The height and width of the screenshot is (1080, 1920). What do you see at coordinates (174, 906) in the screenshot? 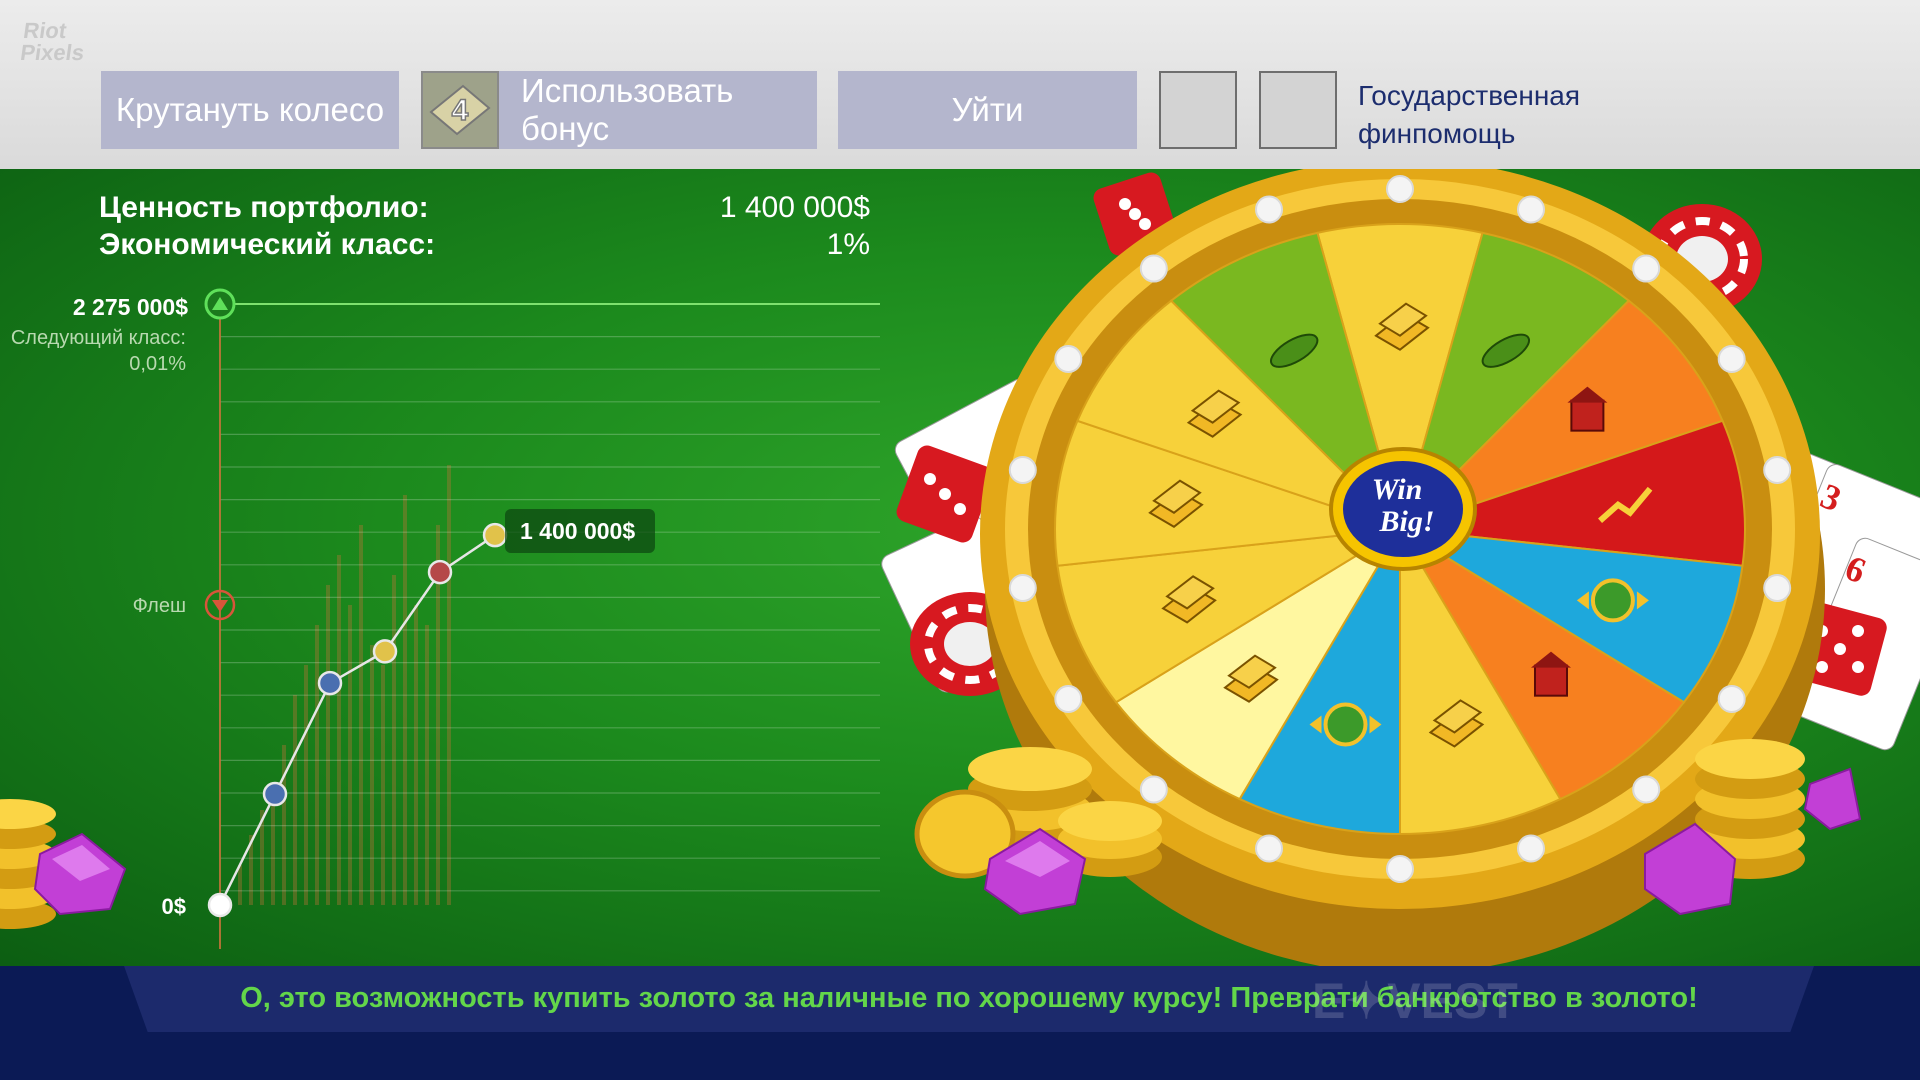
I see `chart-zero-label: 0$` at bounding box center [174, 906].